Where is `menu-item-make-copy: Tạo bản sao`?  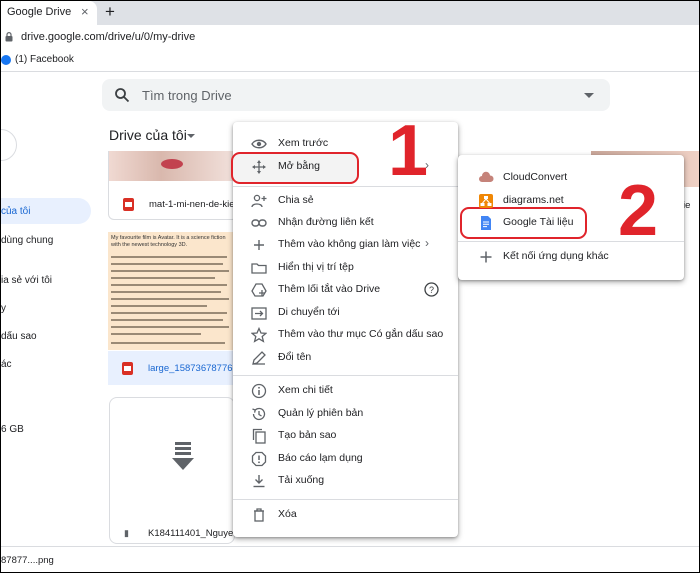 menu-item-make-copy: Tạo bản sao is located at coordinates (345, 436).